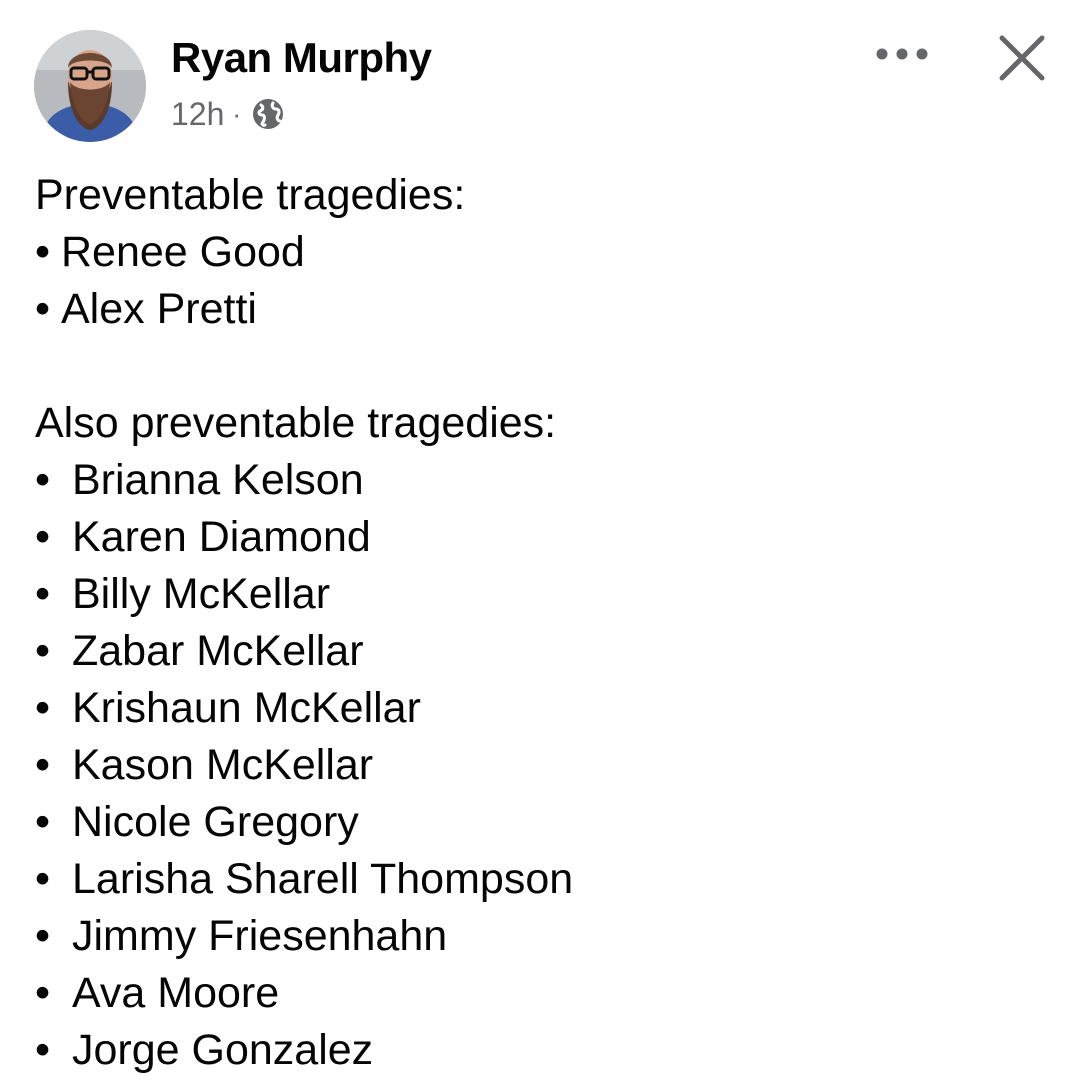 This screenshot has height=1084, width=1080. I want to click on more-horizontal-icon, so click(902, 54).